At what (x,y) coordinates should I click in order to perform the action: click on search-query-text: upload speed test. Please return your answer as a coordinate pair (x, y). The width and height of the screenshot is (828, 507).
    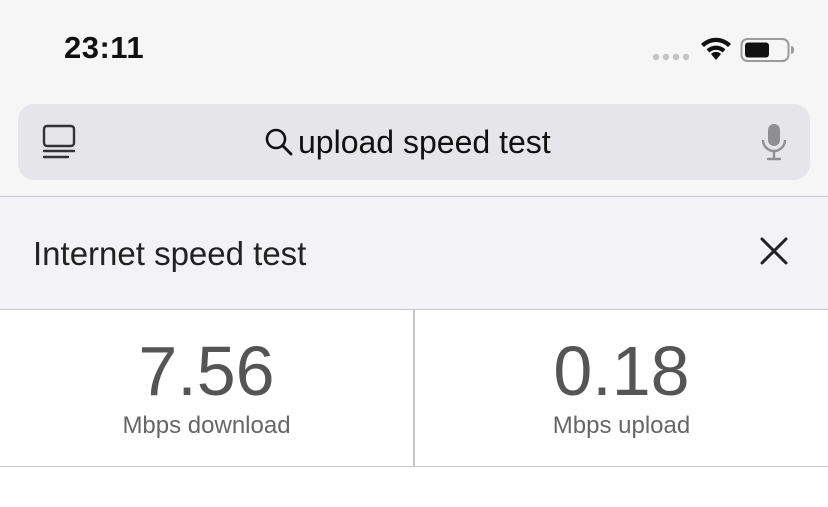
    Looking at the image, I should click on (424, 141).